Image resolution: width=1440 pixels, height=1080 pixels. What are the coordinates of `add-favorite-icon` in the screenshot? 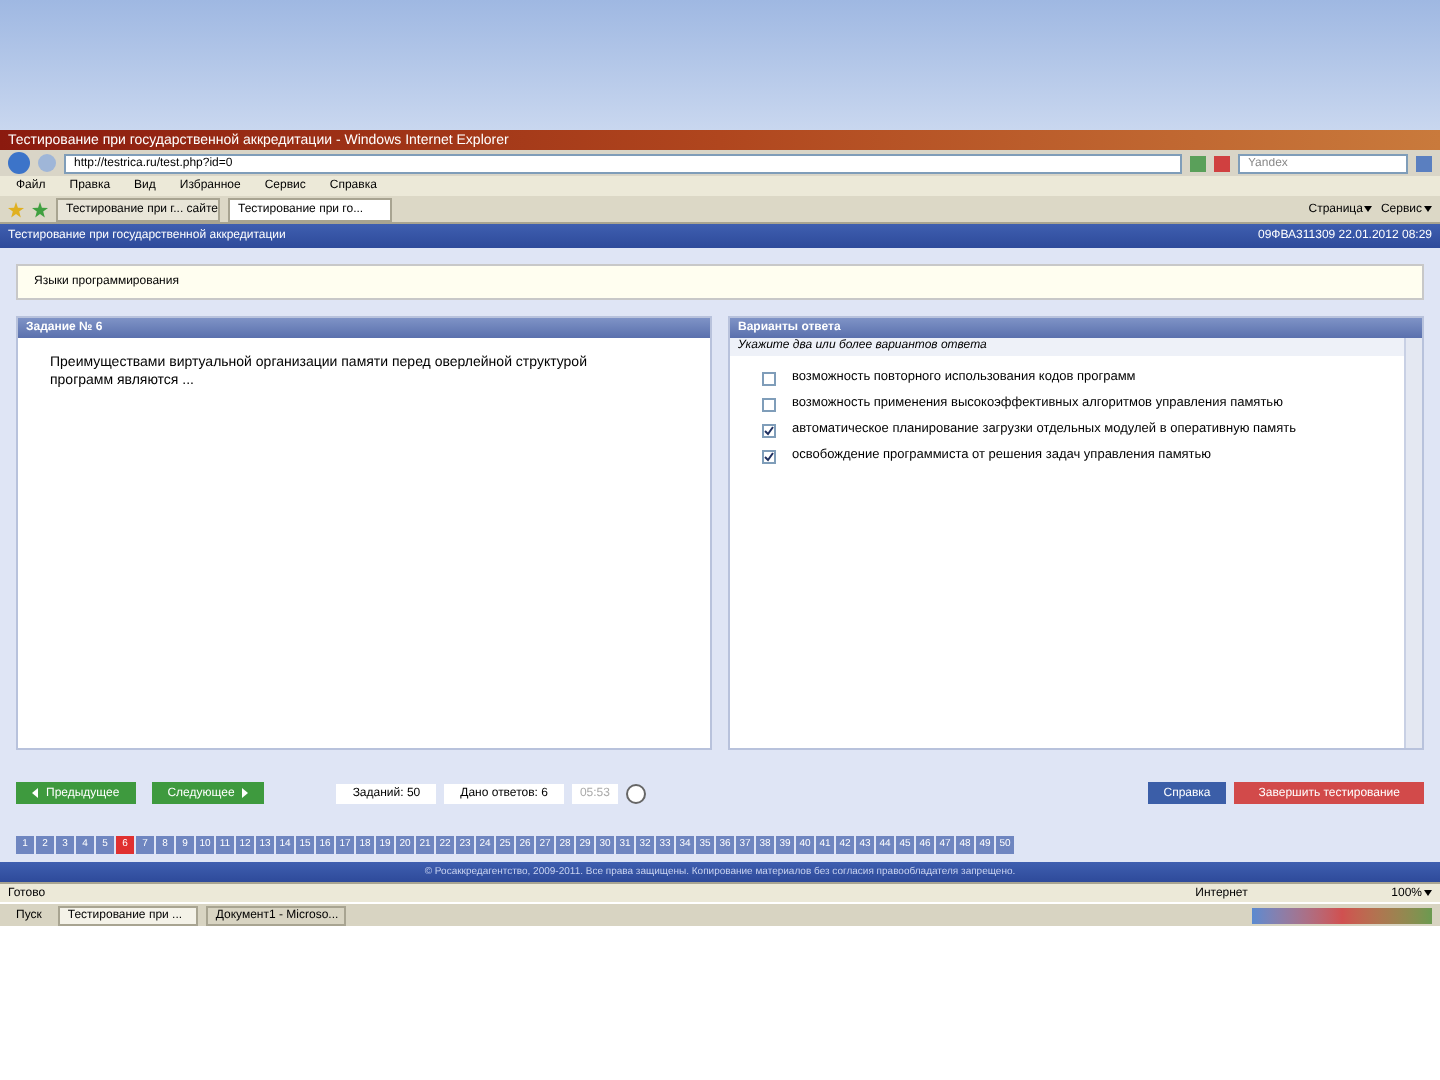 It's located at (40, 209).